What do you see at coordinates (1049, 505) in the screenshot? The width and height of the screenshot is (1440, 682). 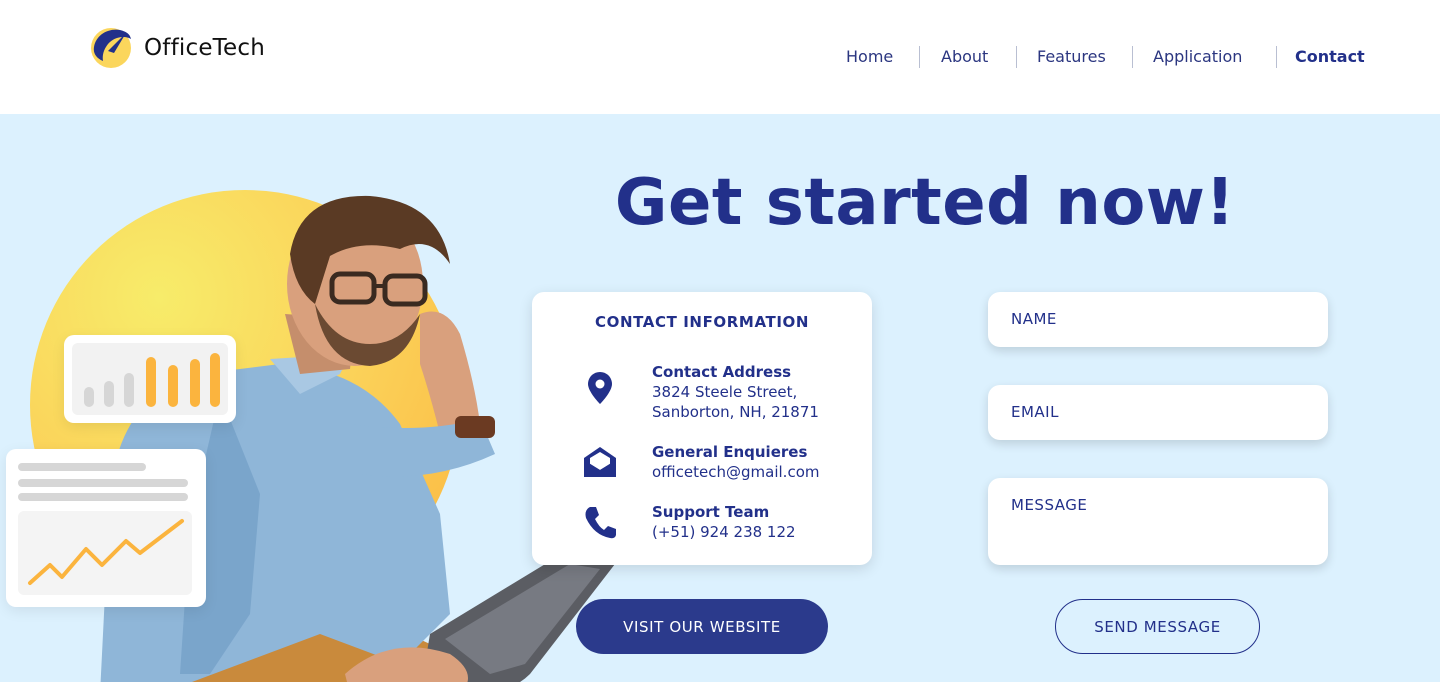 I see `message-placeholder: MESSAGE` at bounding box center [1049, 505].